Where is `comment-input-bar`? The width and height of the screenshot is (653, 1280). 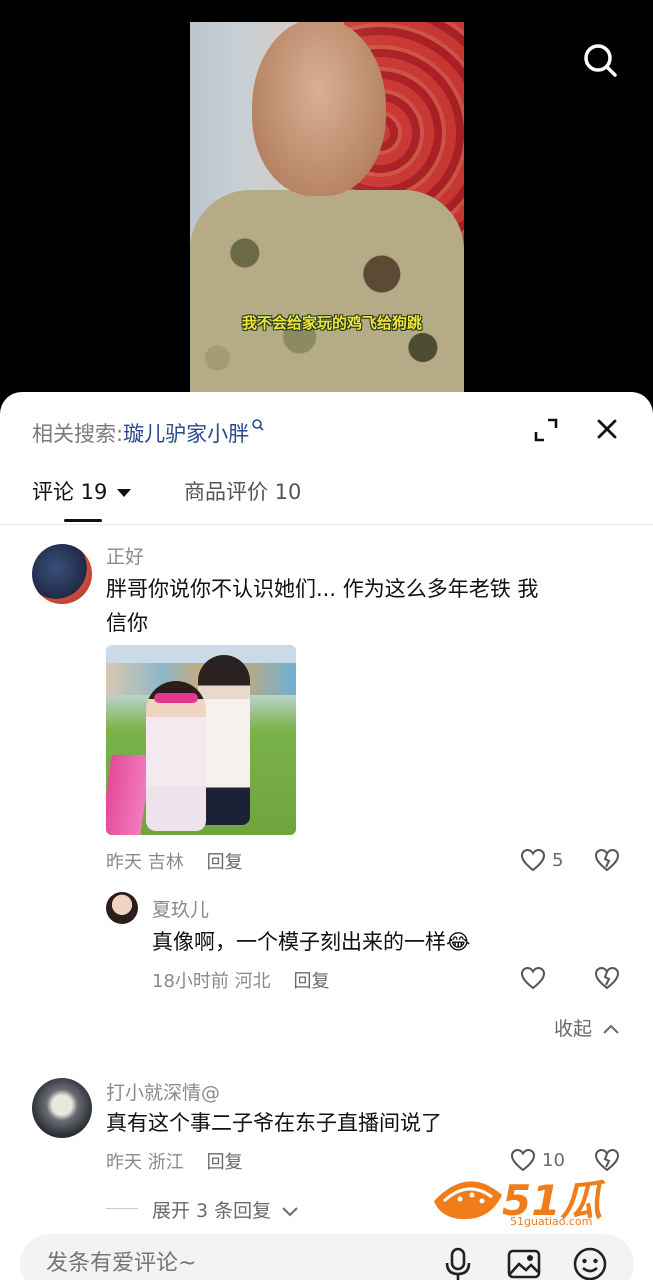 comment-input-bar is located at coordinates (327, 1257).